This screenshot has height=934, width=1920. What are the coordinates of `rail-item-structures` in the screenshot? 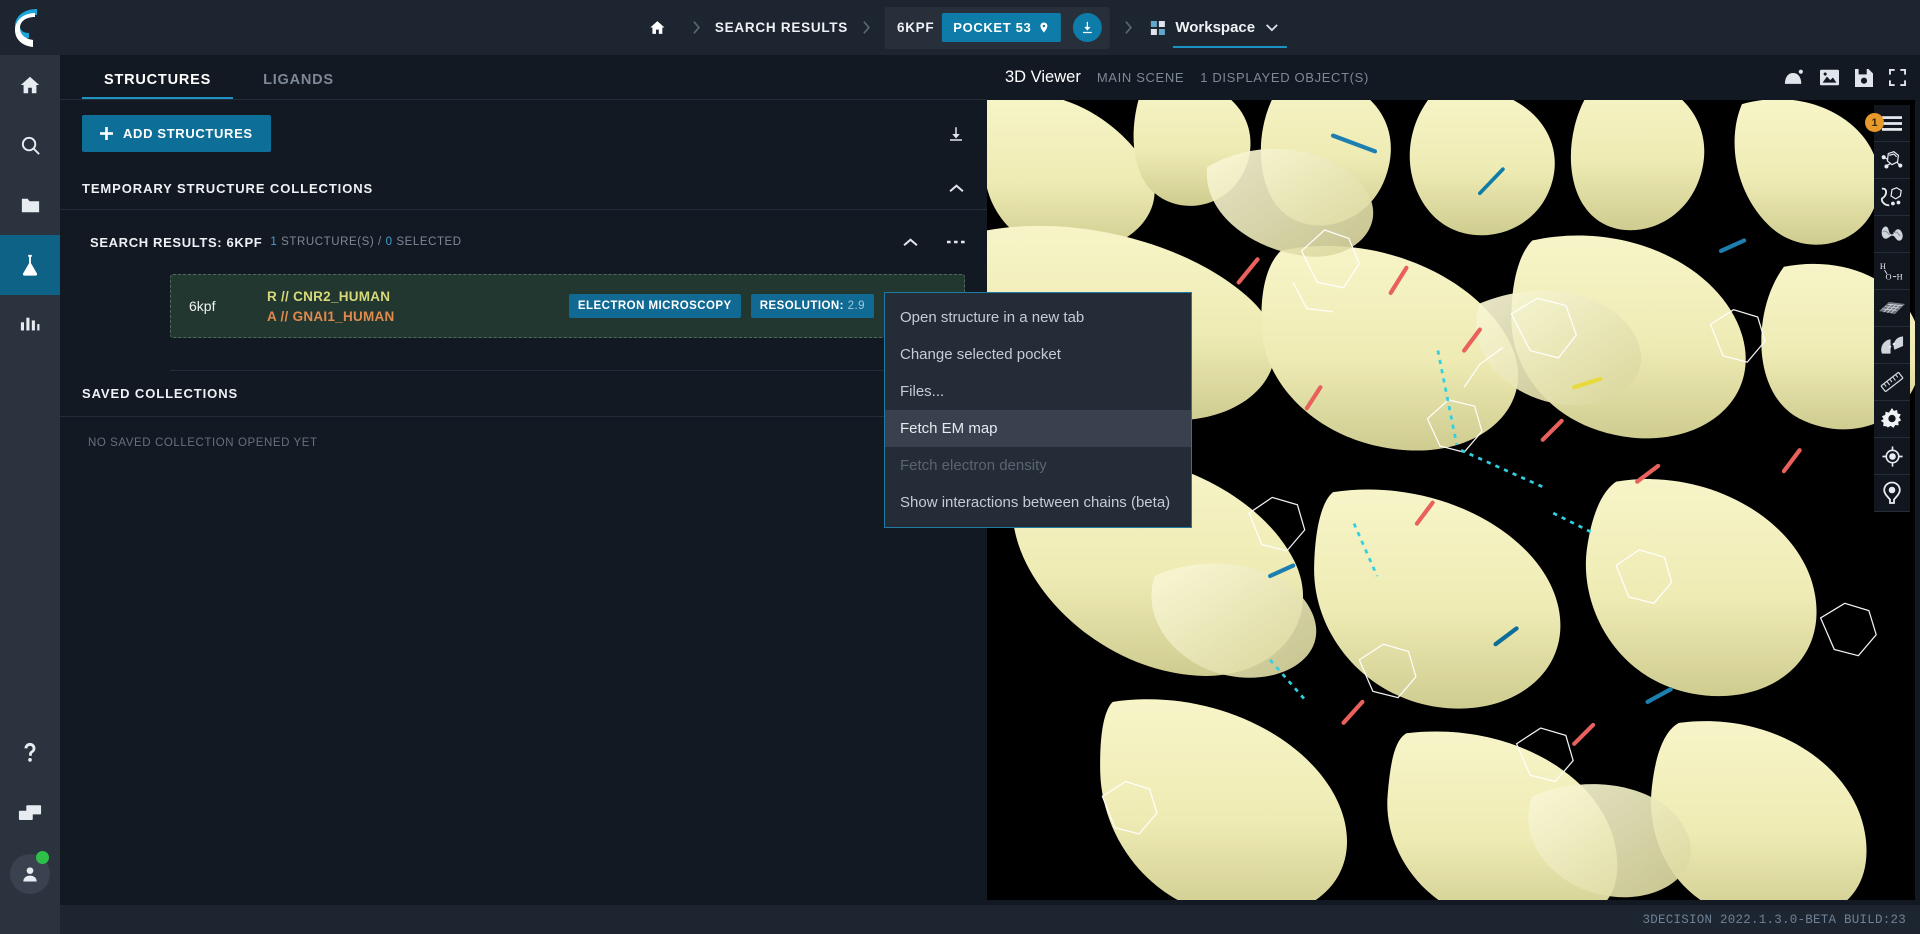 It's located at (30, 265).